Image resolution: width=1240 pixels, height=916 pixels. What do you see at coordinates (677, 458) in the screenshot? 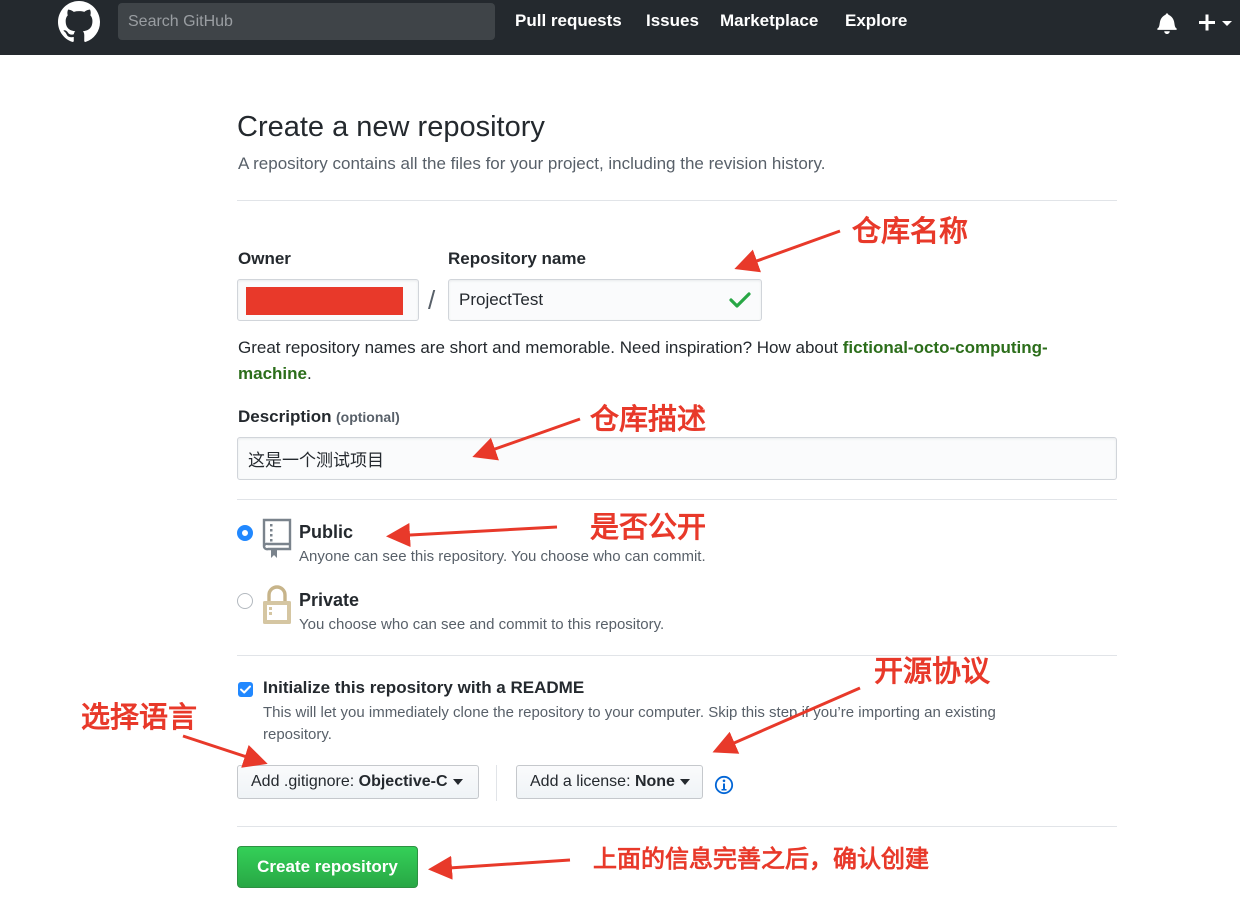
I see `description-input` at bounding box center [677, 458].